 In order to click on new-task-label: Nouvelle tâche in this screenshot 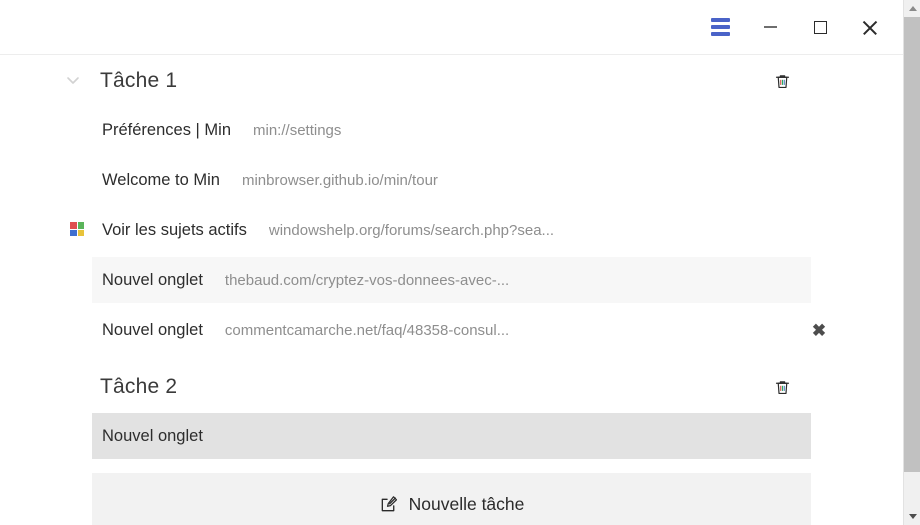, I will do `click(466, 503)`.